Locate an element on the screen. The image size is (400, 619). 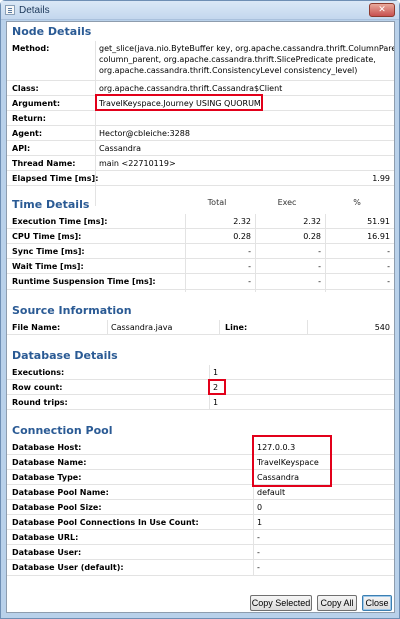
copy-all-button: Copy All is located at coordinates (337, 603).